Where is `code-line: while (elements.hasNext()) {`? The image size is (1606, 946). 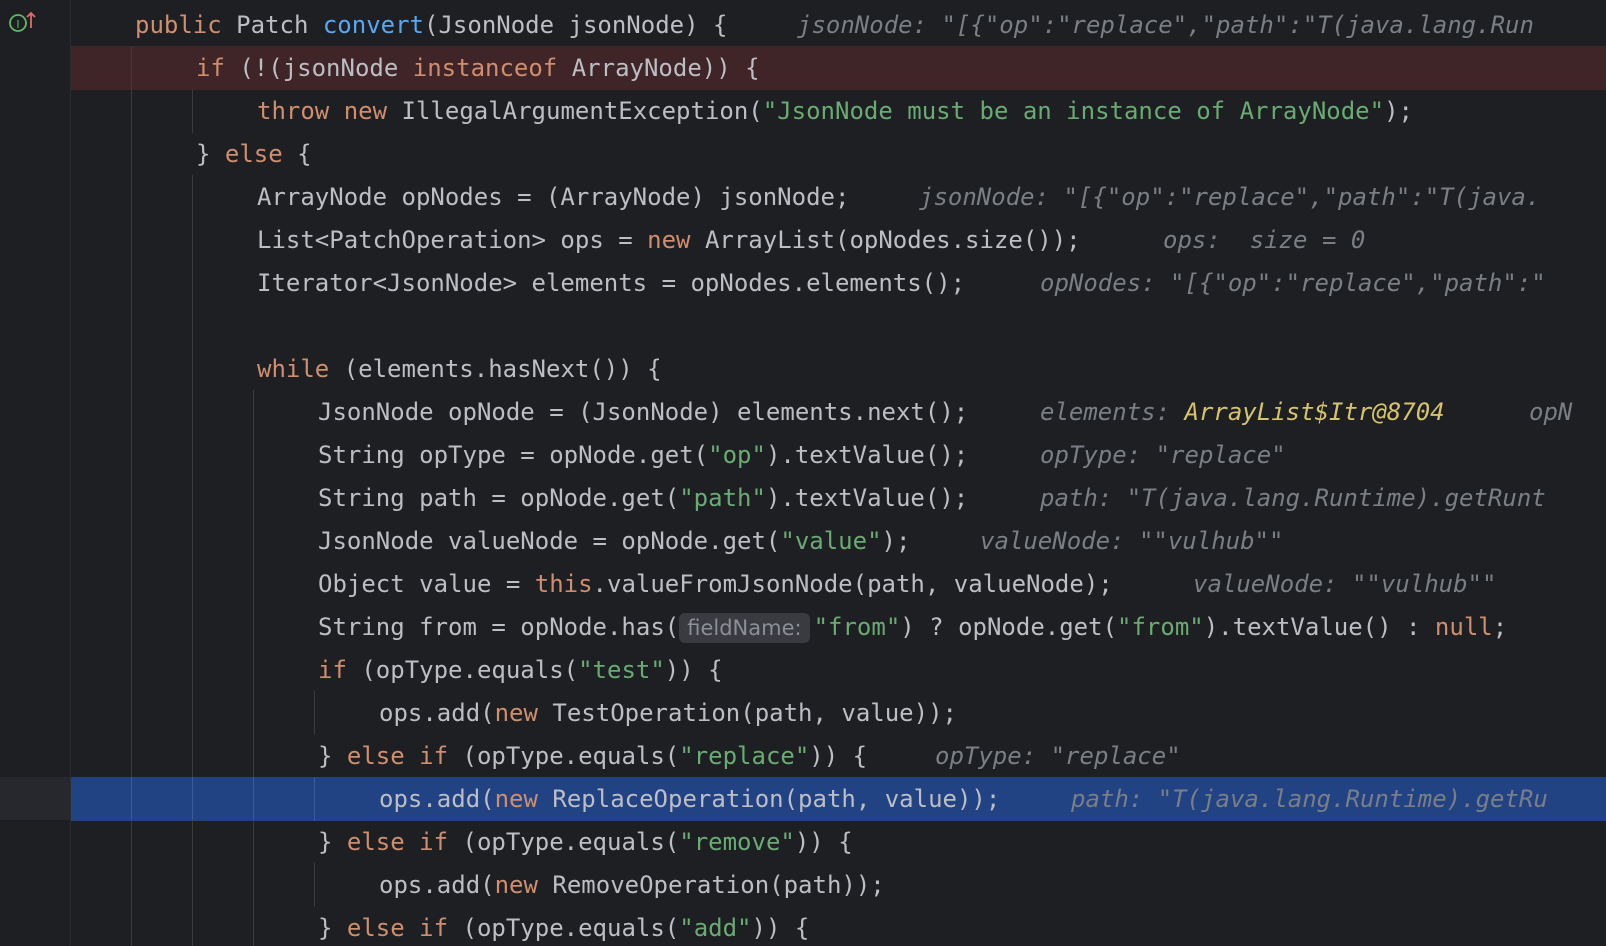 code-line: while (elements.hasNext()) { is located at coordinates (838, 369).